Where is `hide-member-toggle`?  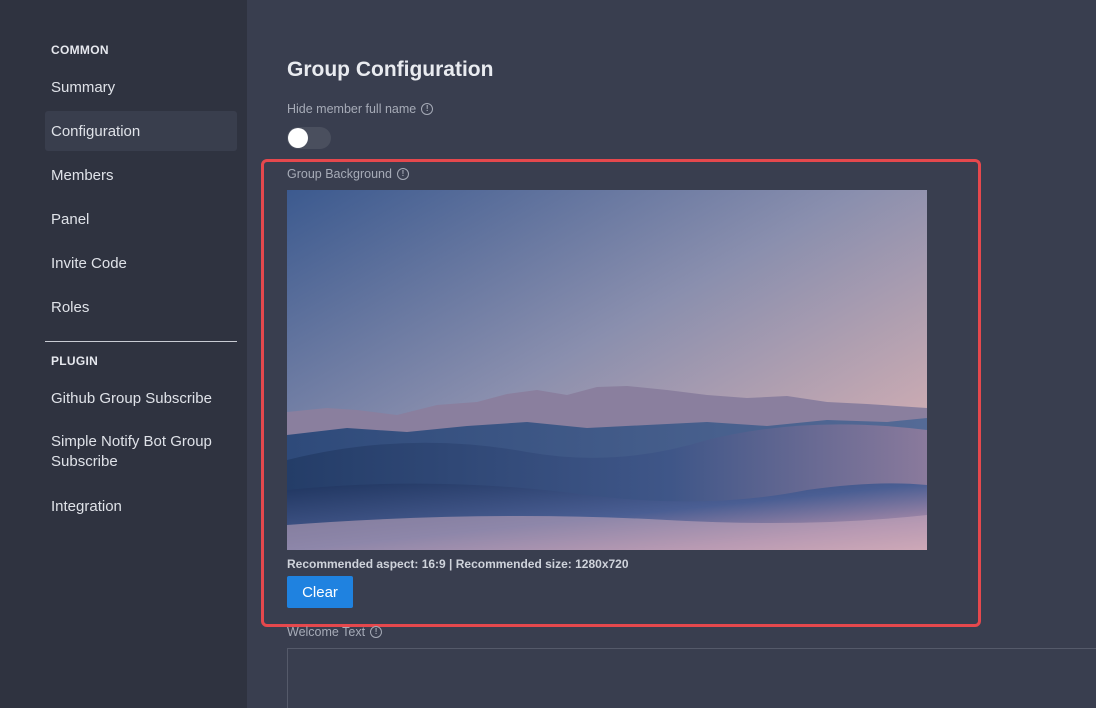 hide-member-toggle is located at coordinates (309, 138).